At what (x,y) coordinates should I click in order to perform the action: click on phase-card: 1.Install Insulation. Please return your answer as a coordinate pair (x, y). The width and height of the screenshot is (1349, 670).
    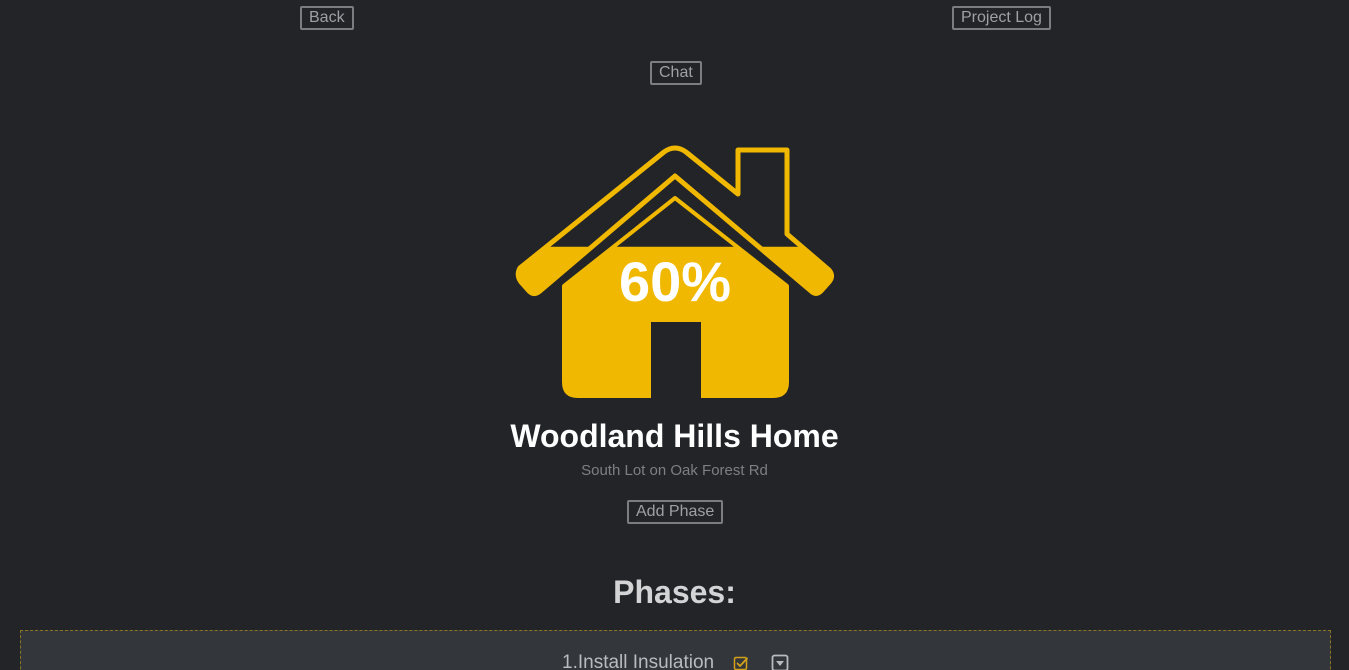
    Looking at the image, I should click on (675, 650).